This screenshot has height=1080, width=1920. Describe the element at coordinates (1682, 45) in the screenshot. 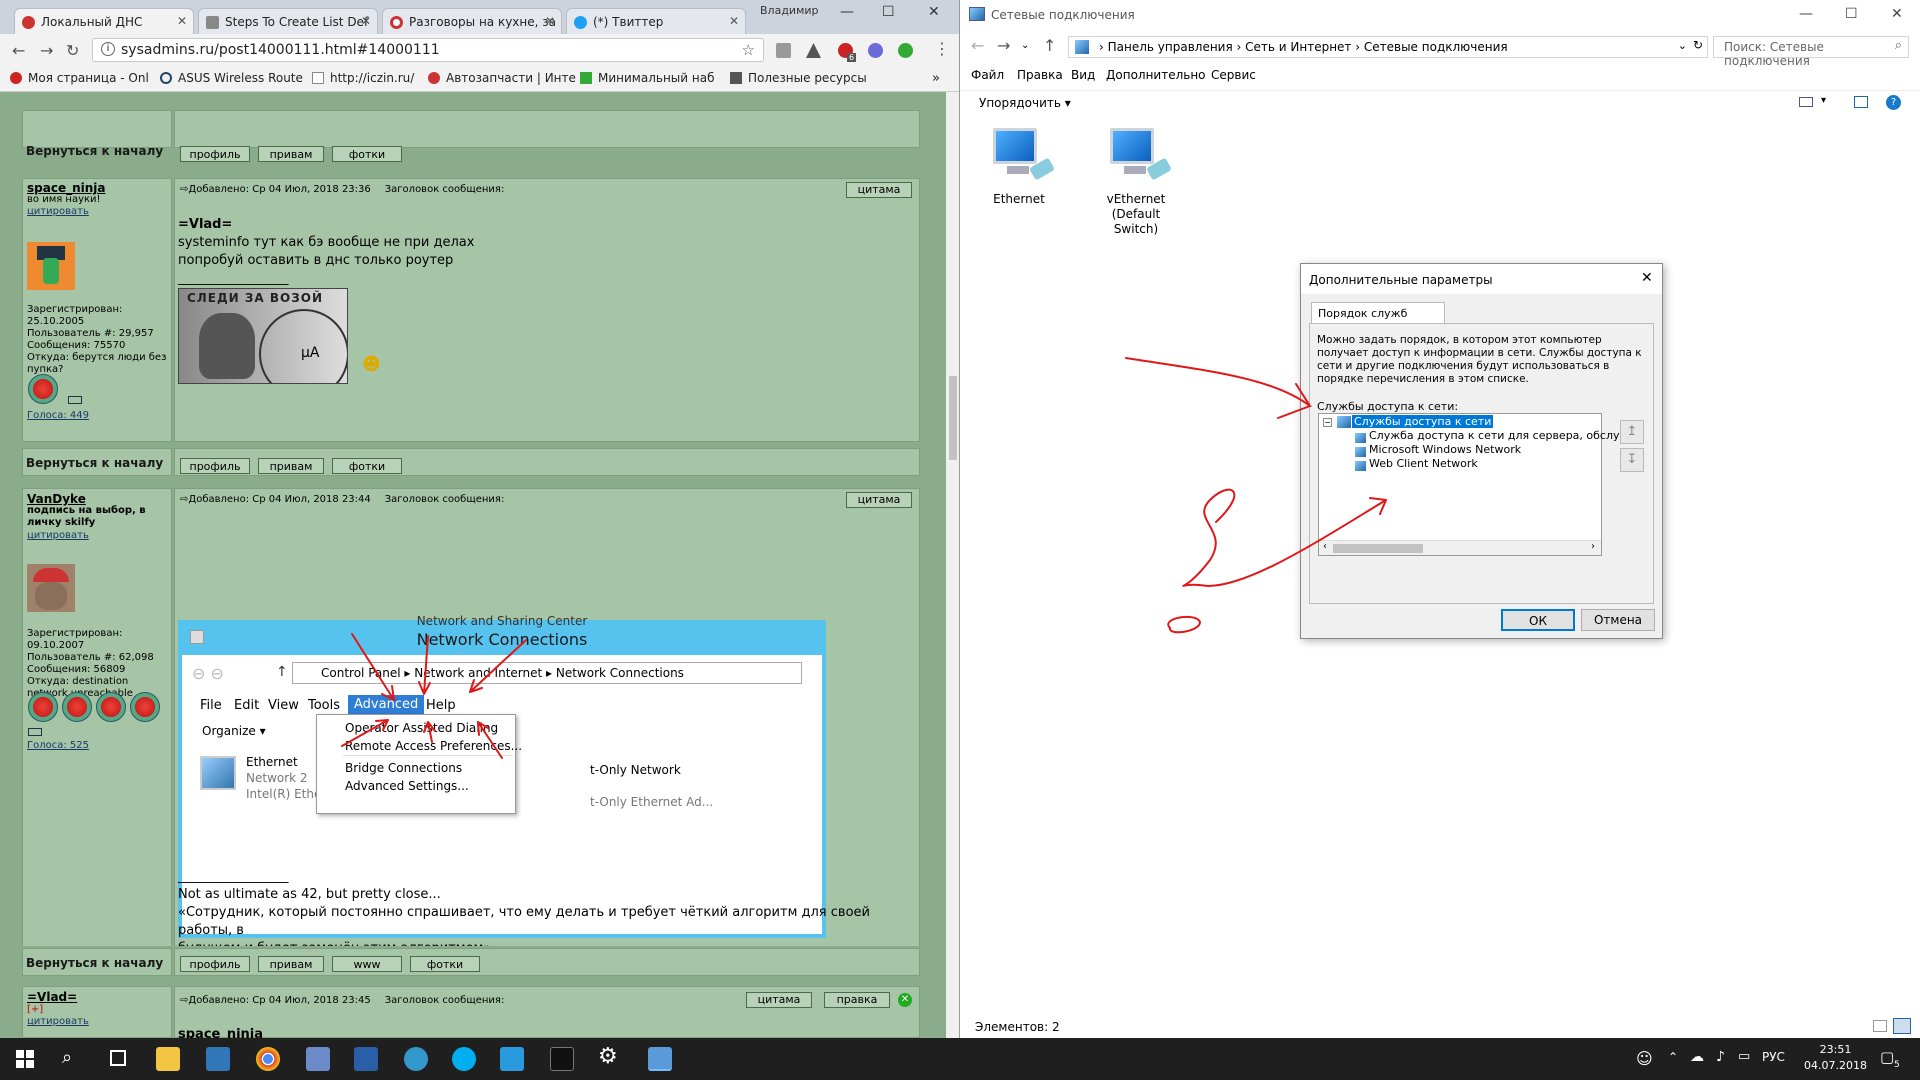

I see `address-dropdown-icon: ⌄` at that location.